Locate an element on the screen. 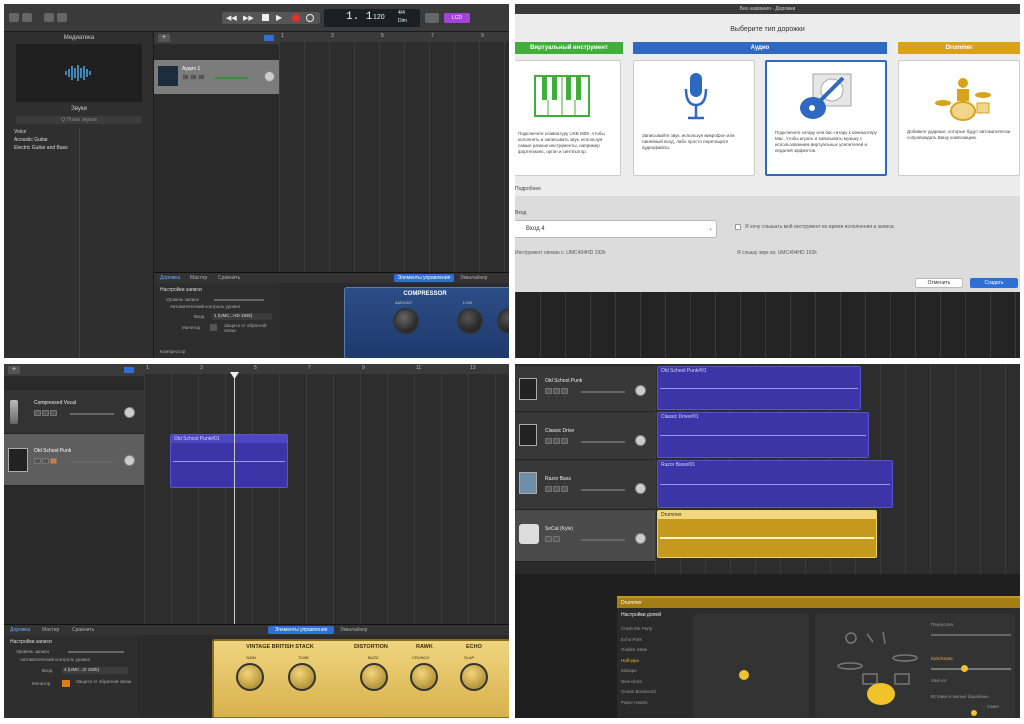 The height and width of the screenshot is (724, 1024). create-button: Создать is located at coordinates (994, 283).